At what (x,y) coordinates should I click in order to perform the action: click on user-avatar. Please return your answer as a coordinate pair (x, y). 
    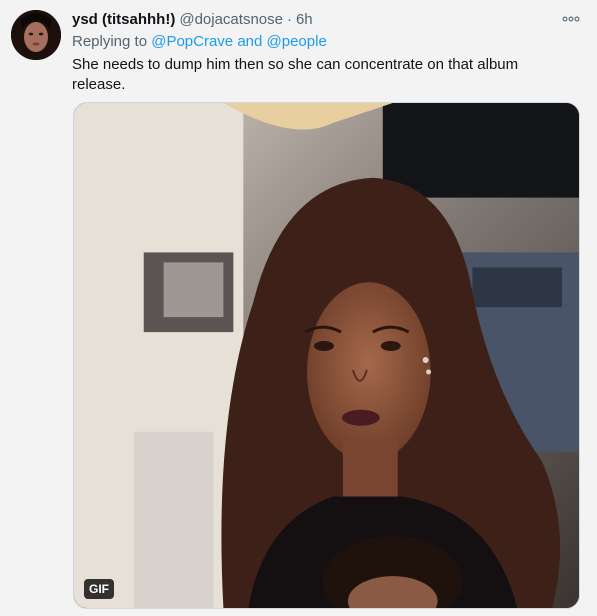
    Looking at the image, I should click on (36, 35).